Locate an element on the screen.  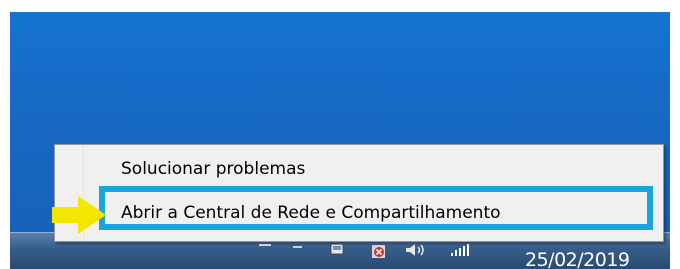
menu-item-troubleshoot: Solucionar problemas is located at coordinates (213, 169).